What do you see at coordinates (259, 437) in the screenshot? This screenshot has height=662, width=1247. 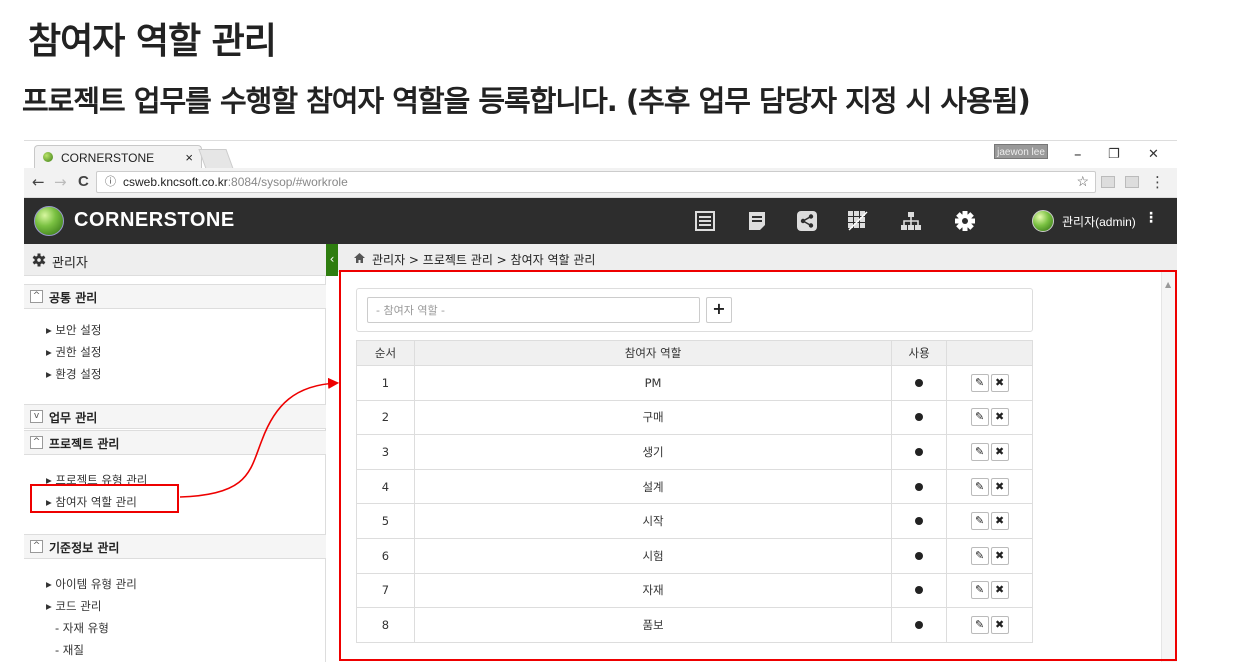 I see `annotation-arrow` at bounding box center [259, 437].